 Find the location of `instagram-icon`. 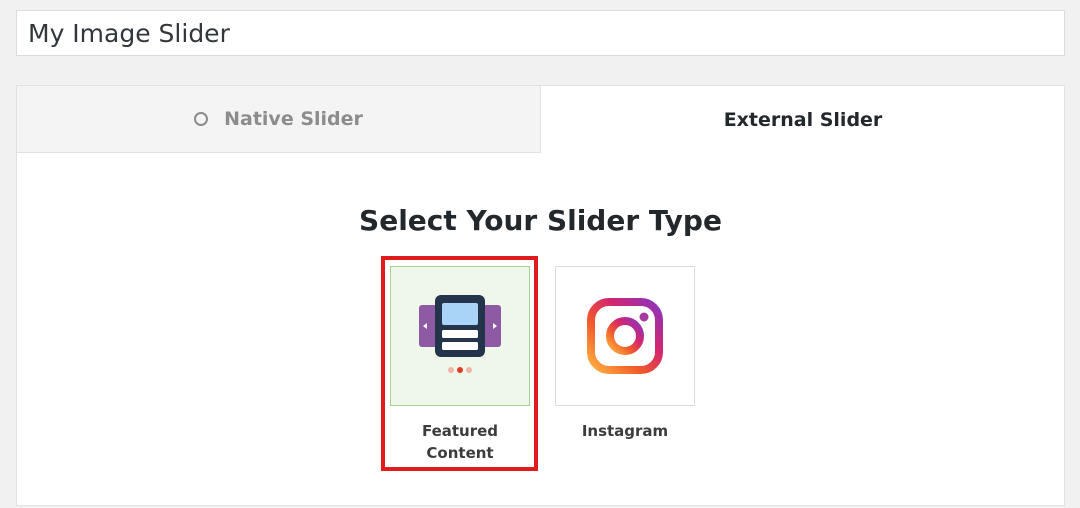

instagram-icon is located at coordinates (625, 336).